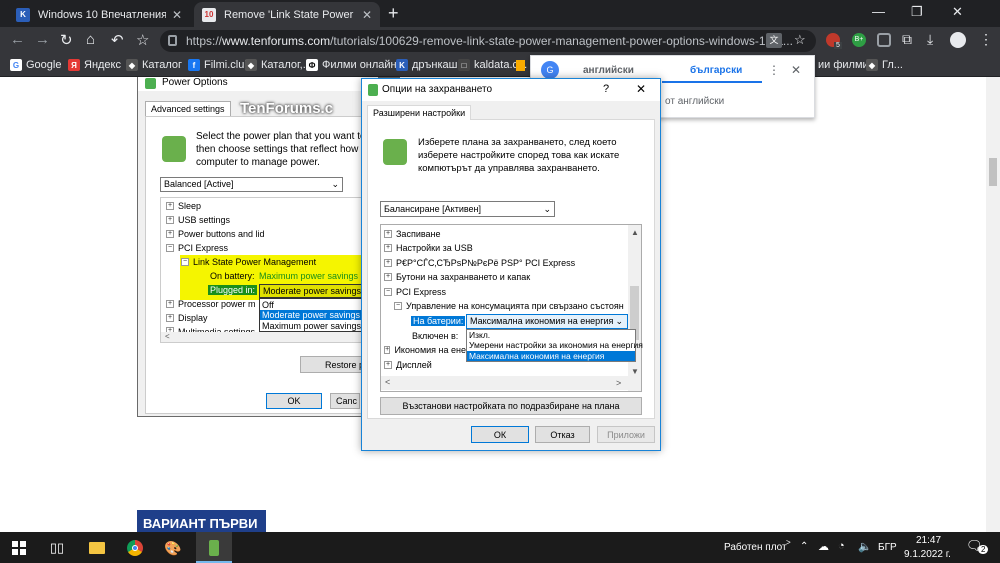 This screenshot has height=563, width=1000. I want to click on ok-button: ОК, so click(500, 434).